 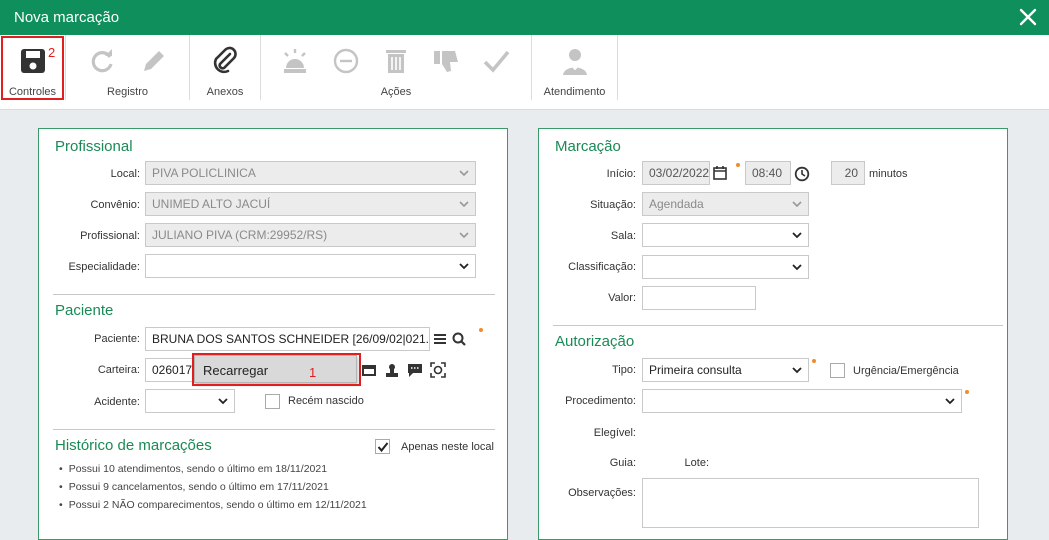 I want to click on section-title-profissional: Profissional, so click(x=94, y=146).